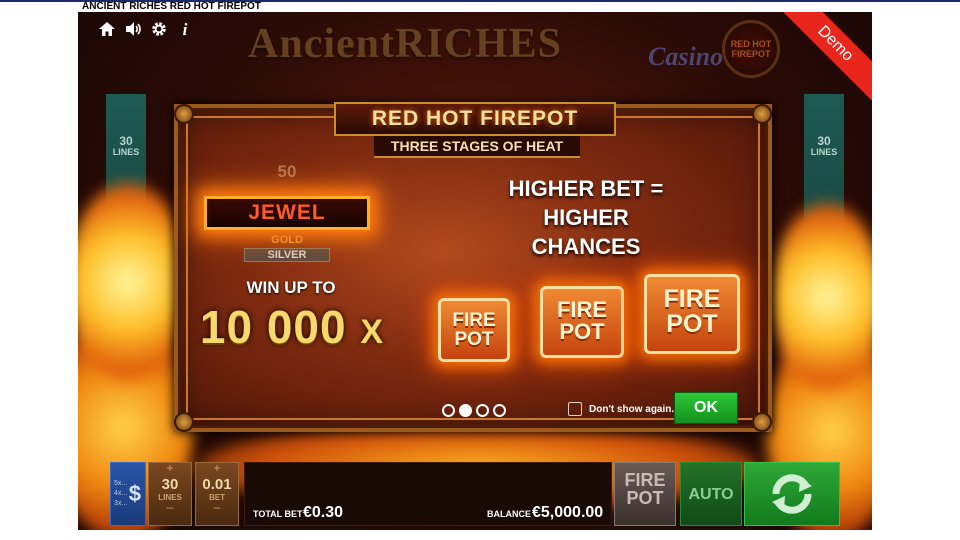 Image resolution: width=960 pixels, height=540 pixels. I want to click on hud-toolbar: i, so click(146, 30).